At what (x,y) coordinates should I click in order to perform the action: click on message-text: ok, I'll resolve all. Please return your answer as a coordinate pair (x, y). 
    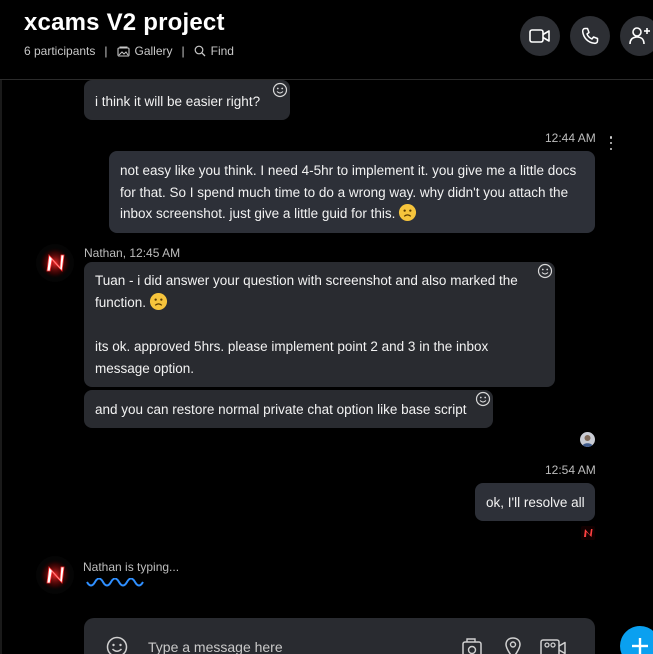
    Looking at the image, I should click on (535, 502).